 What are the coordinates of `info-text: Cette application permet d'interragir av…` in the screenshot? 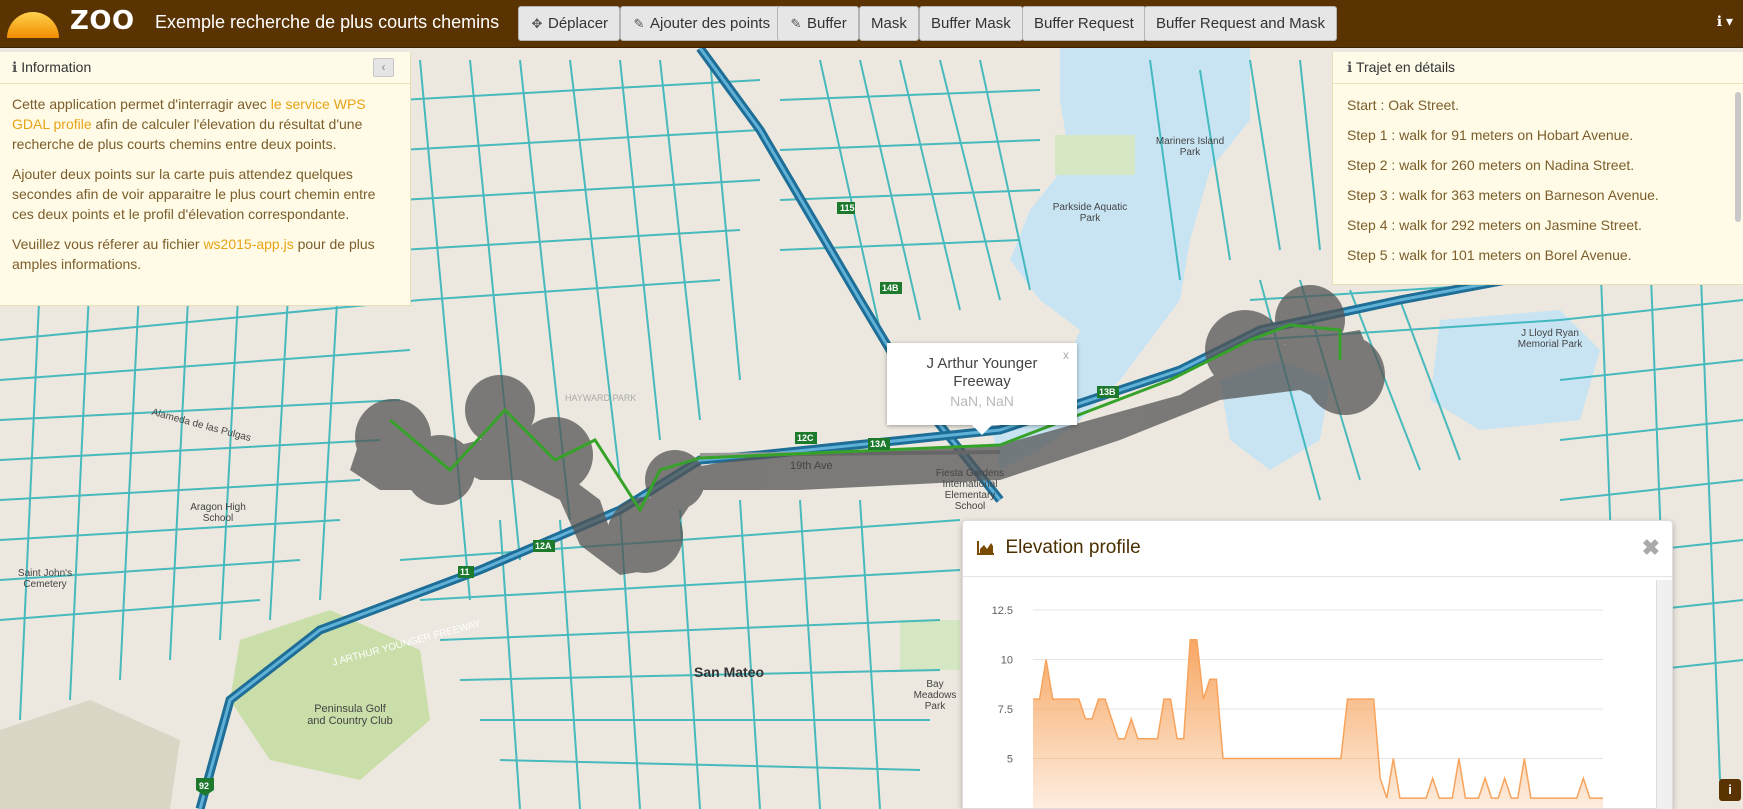 It's located at (141, 104).